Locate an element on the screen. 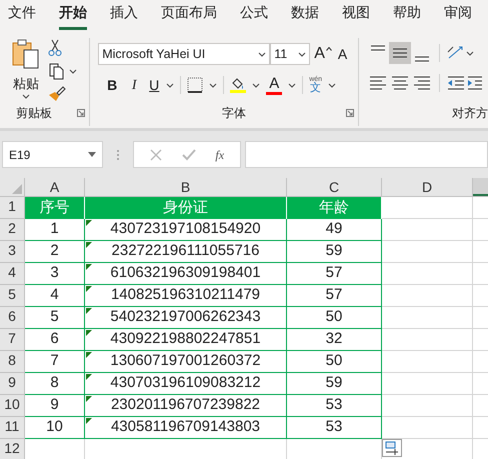 This screenshot has width=488, height=459. row-header: 11 is located at coordinates (12, 428).